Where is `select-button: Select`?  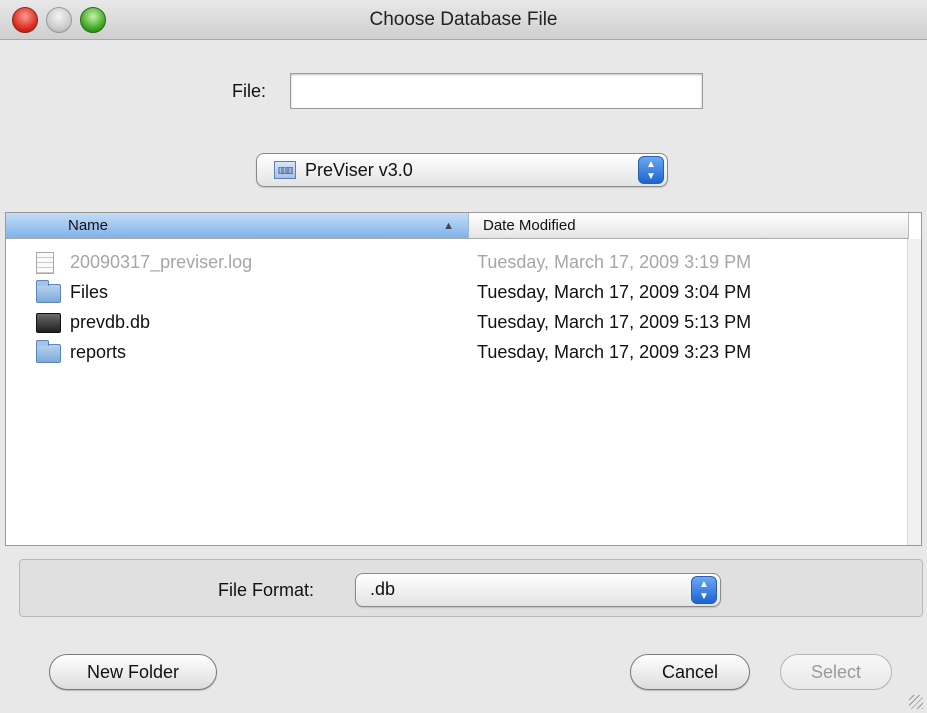 select-button: Select is located at coordinates (836, 672).